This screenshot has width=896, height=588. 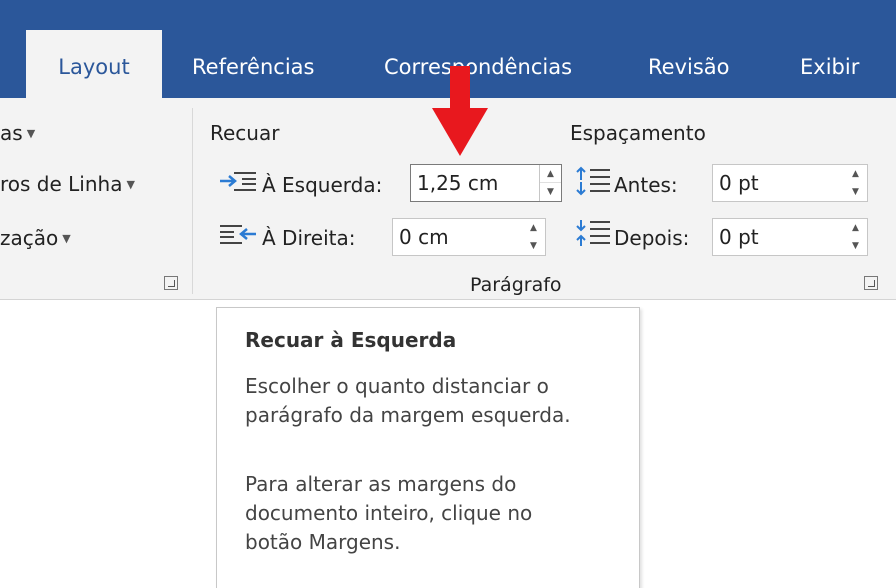 I want to click on indent-left-spinner: 1,25 cm ▲ ▼, so click(x=486, y=183).